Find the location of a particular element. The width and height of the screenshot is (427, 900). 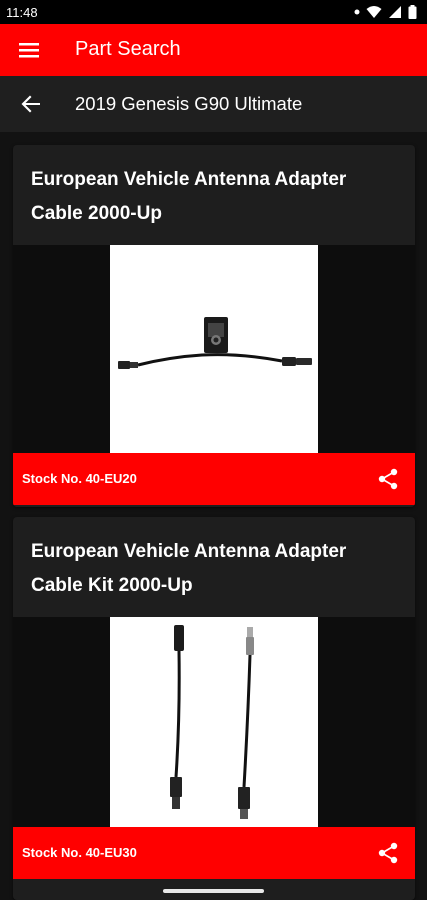

status-icons is located at coordinates (385, 12).